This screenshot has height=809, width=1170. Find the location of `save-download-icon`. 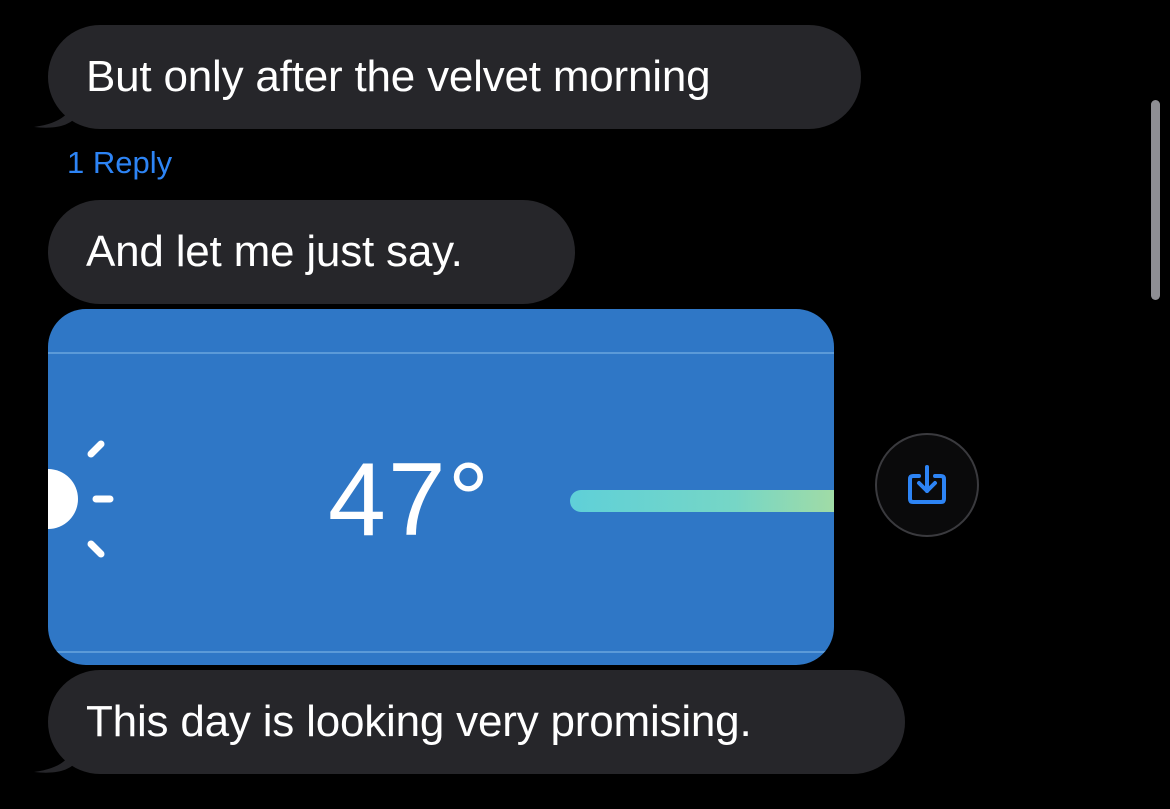

save-download-icon is located at coordinates (927, 484).